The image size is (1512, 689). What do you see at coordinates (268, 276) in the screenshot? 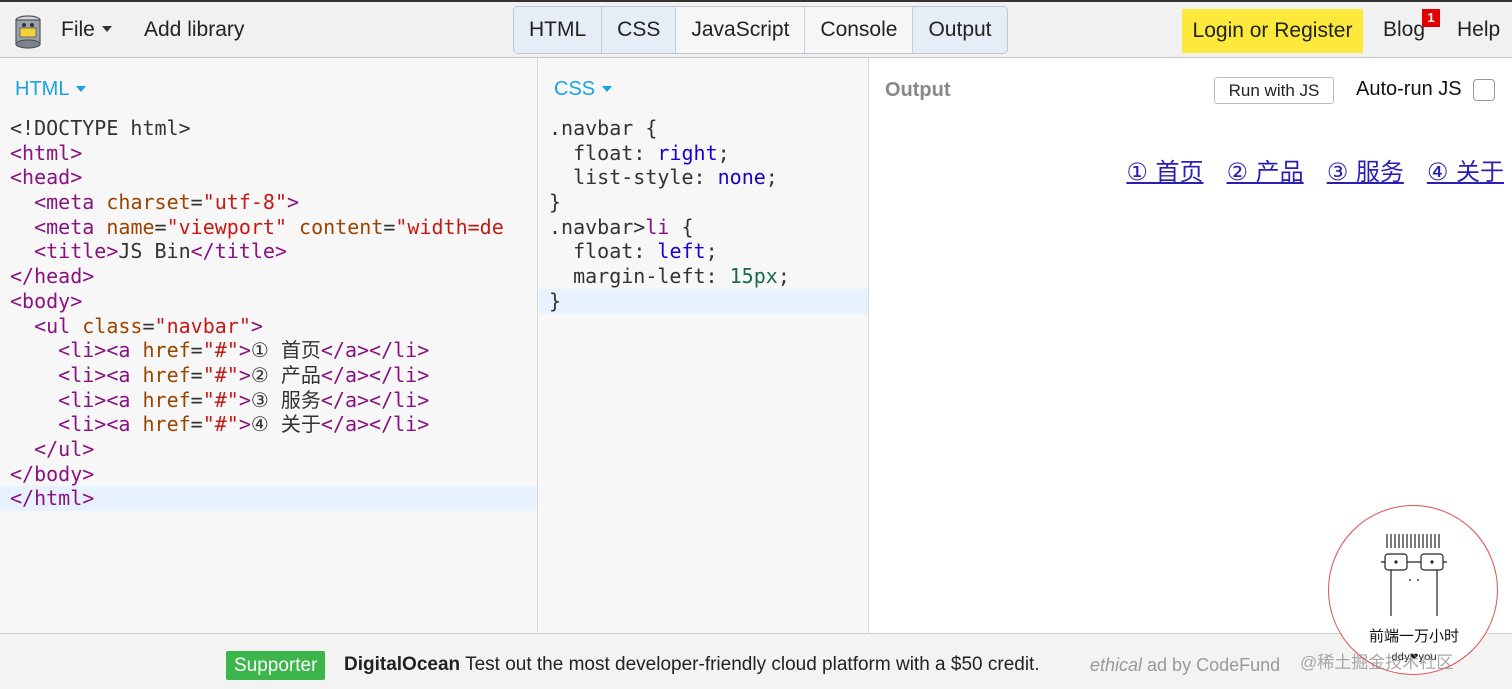
I see `html-code-line: </head>` at bounding box center [268, 276].